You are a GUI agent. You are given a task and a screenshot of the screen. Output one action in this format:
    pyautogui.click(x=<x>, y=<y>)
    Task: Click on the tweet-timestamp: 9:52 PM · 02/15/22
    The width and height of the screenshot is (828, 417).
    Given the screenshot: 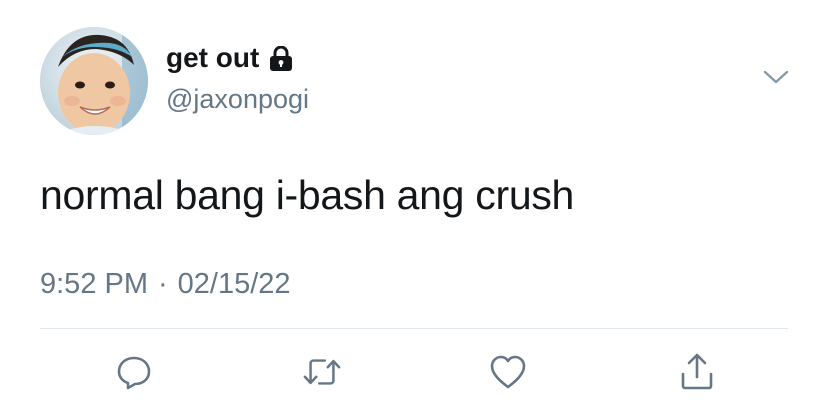 What is the action you would take?
    pyautogui.click(x=165, y=284)
    